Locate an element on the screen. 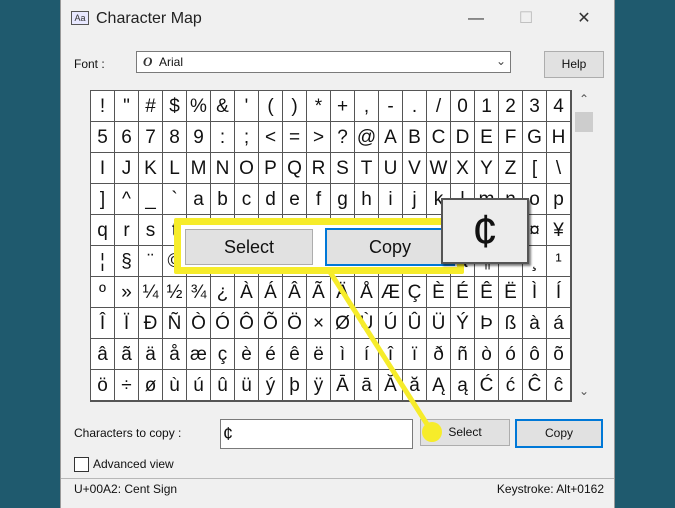 The width and height of the screenshot is (675, 508). character-cell: ą is located at coordinates (463, 385).